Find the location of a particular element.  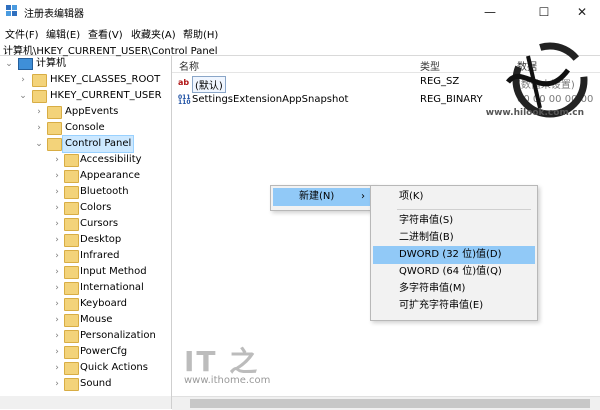

menu-item-0: 字符串值(S) is located at coordinates (454, 221).